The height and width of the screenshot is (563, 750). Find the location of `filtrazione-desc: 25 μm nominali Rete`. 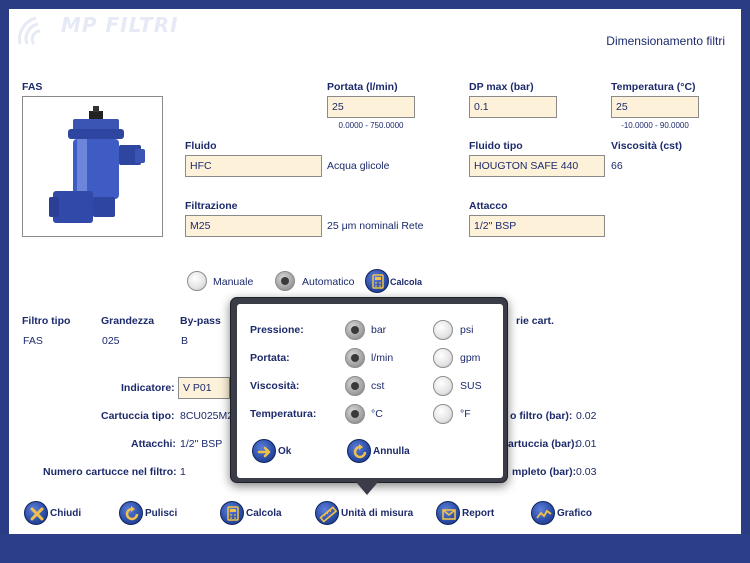

filtrazione-desc: 25 μm nominali Rete is located at coordinates (375, 226).